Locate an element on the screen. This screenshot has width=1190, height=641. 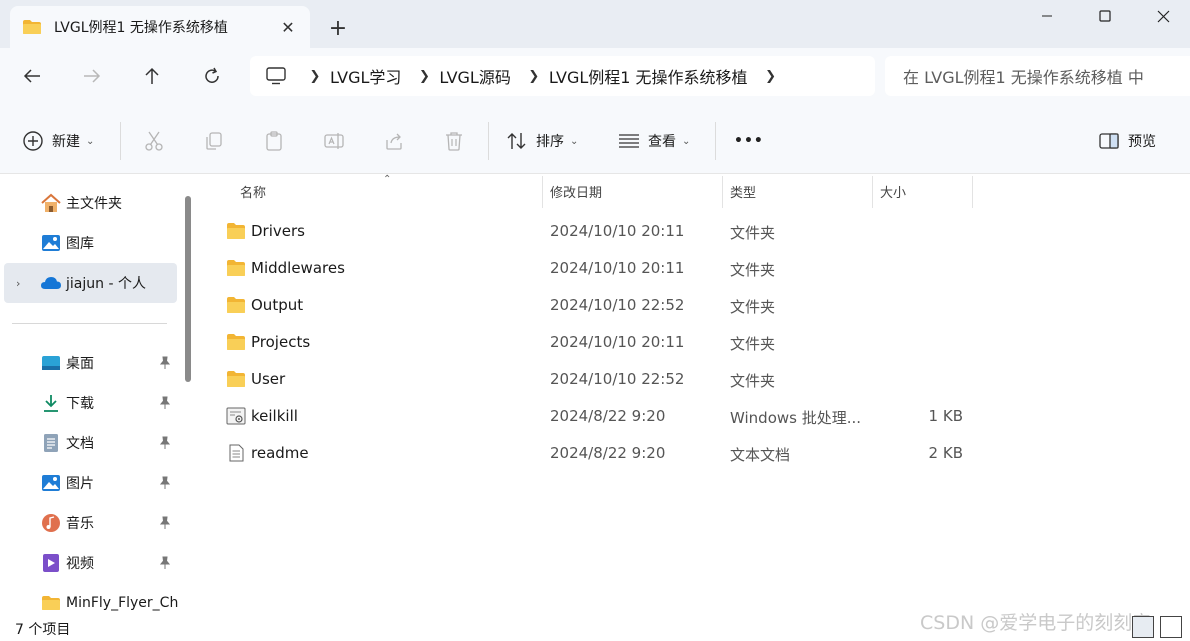
up-button is located at coordinates (152, 76).